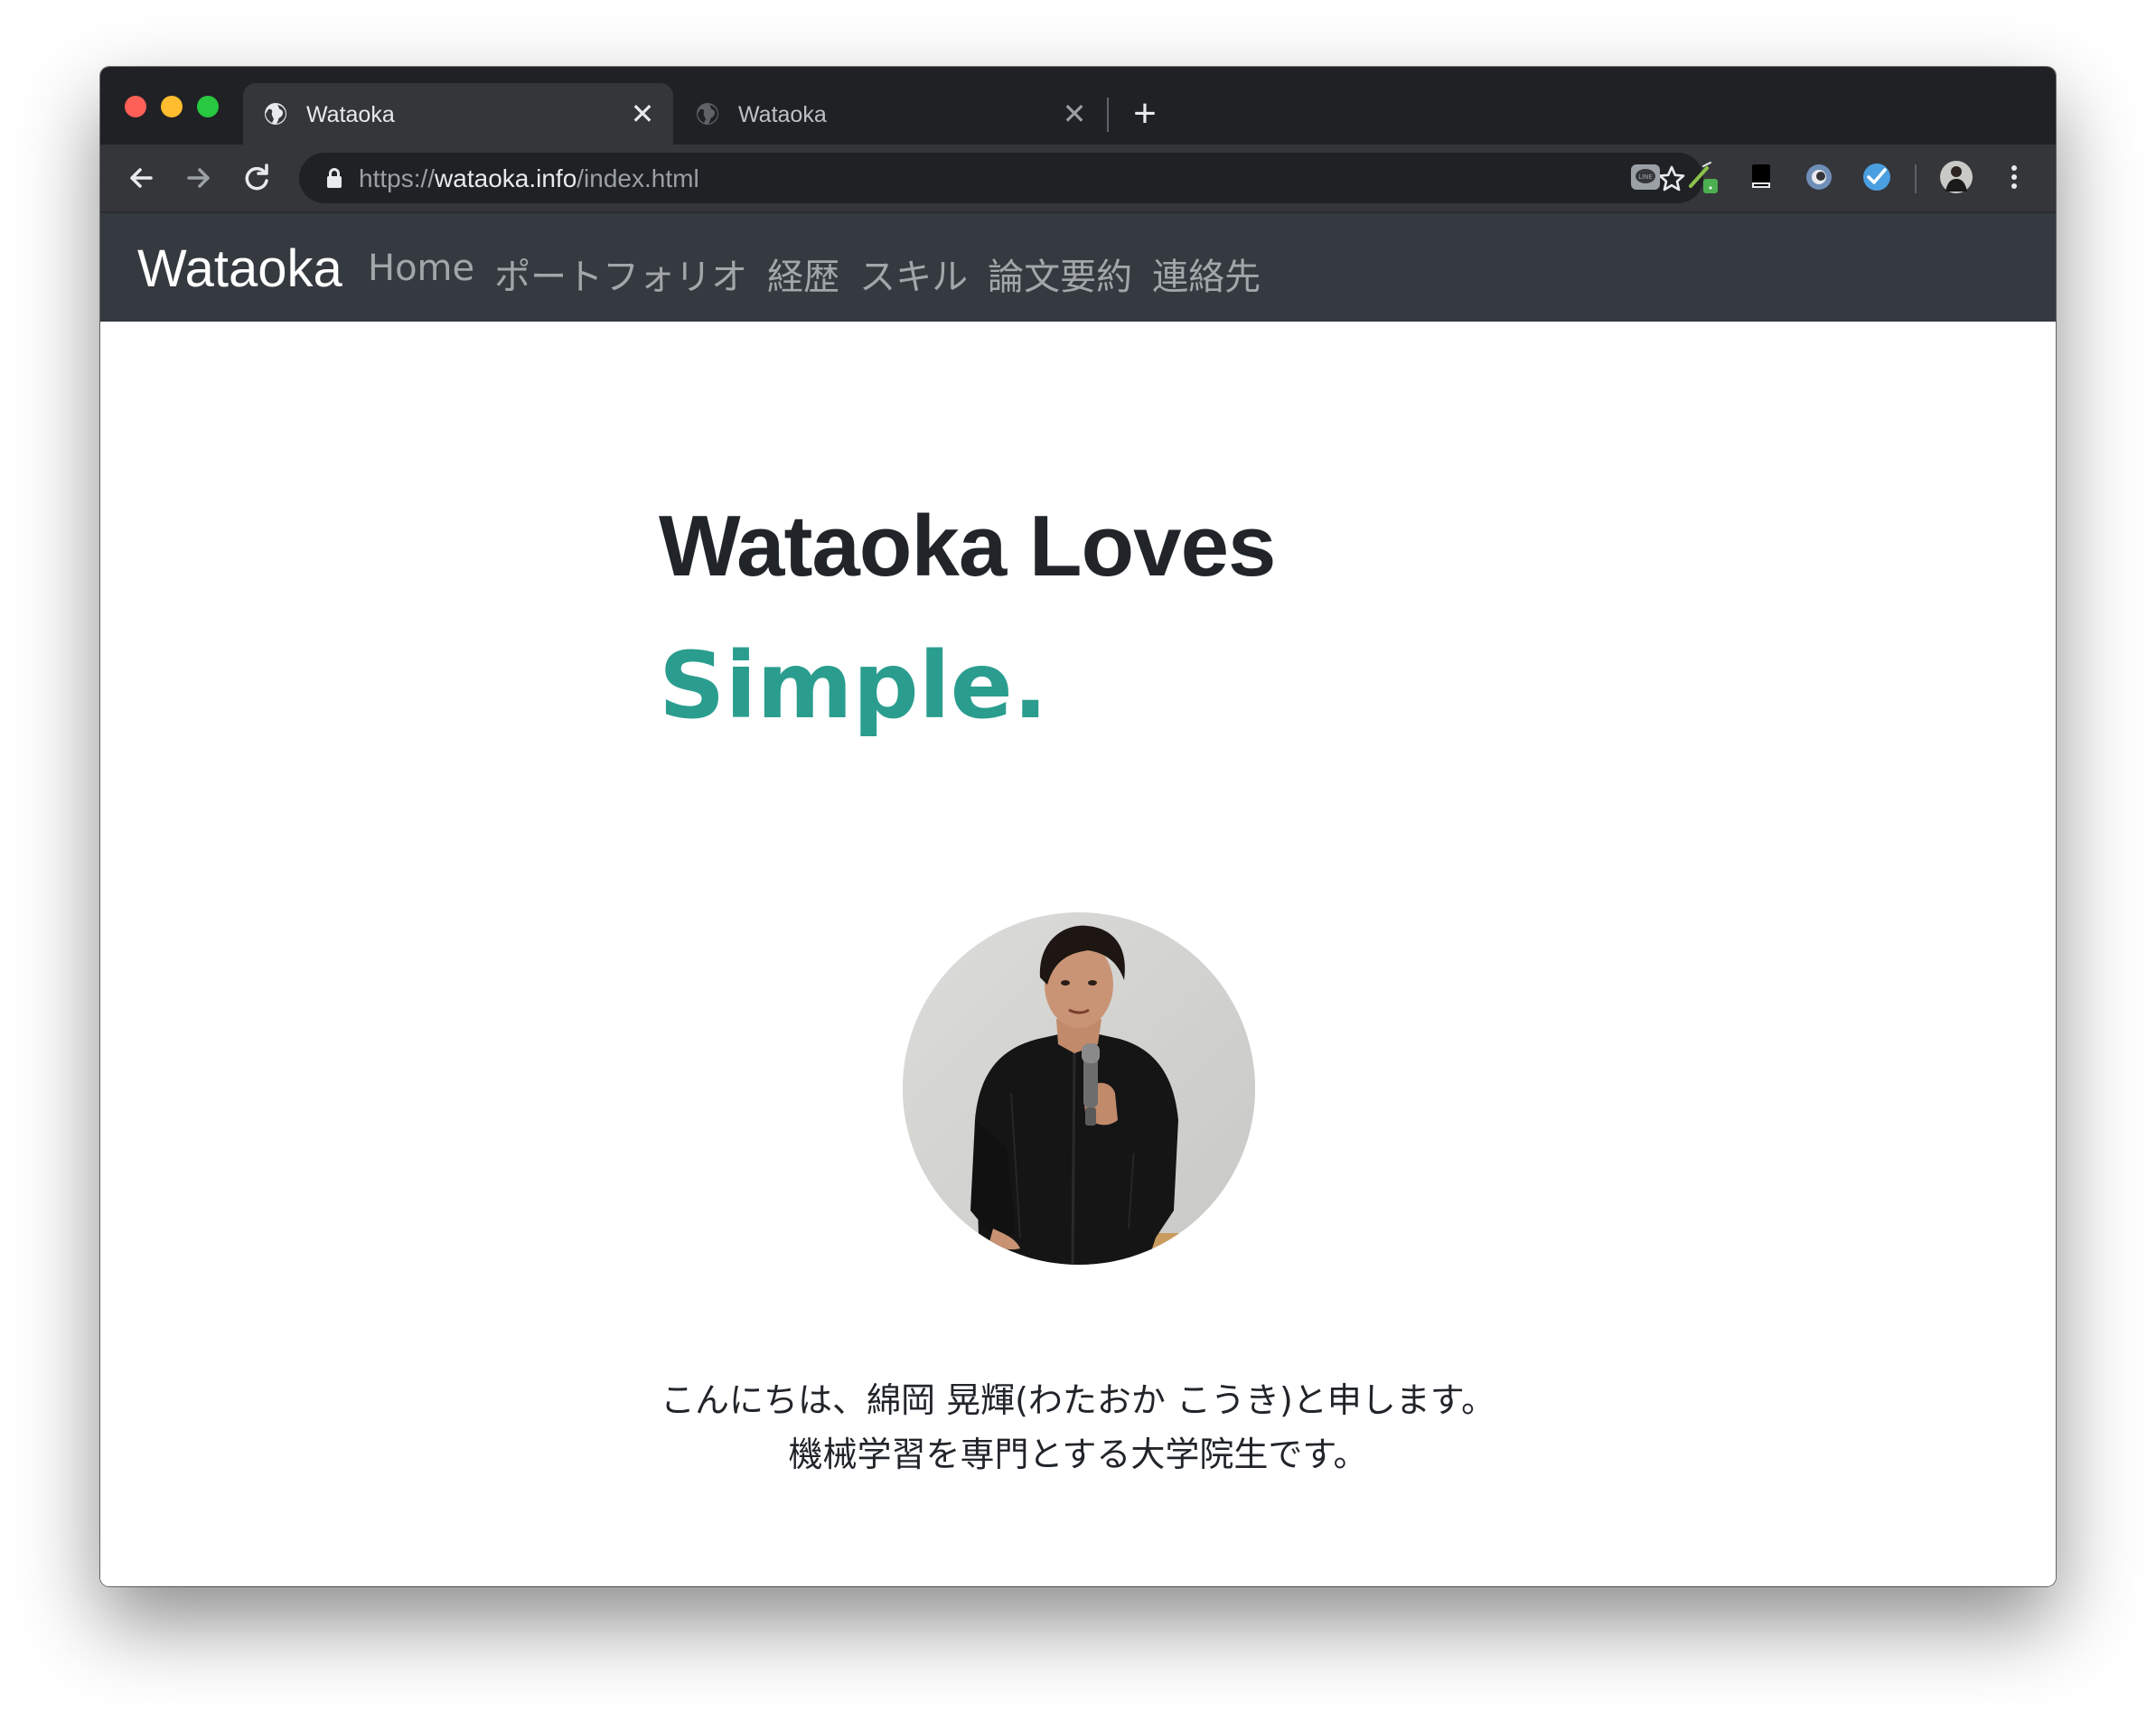  I want to click on person-speaking-image, so click(1079, 1088).